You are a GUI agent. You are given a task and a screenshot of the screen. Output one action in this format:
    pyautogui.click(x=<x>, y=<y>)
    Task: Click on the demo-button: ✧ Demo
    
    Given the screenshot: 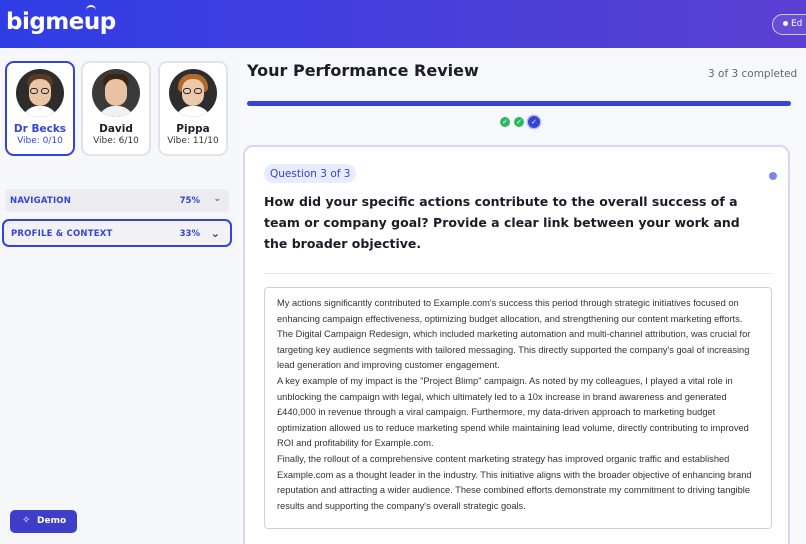 What is the action you would take?
    pyautogui.click(x=43, y=521)
    